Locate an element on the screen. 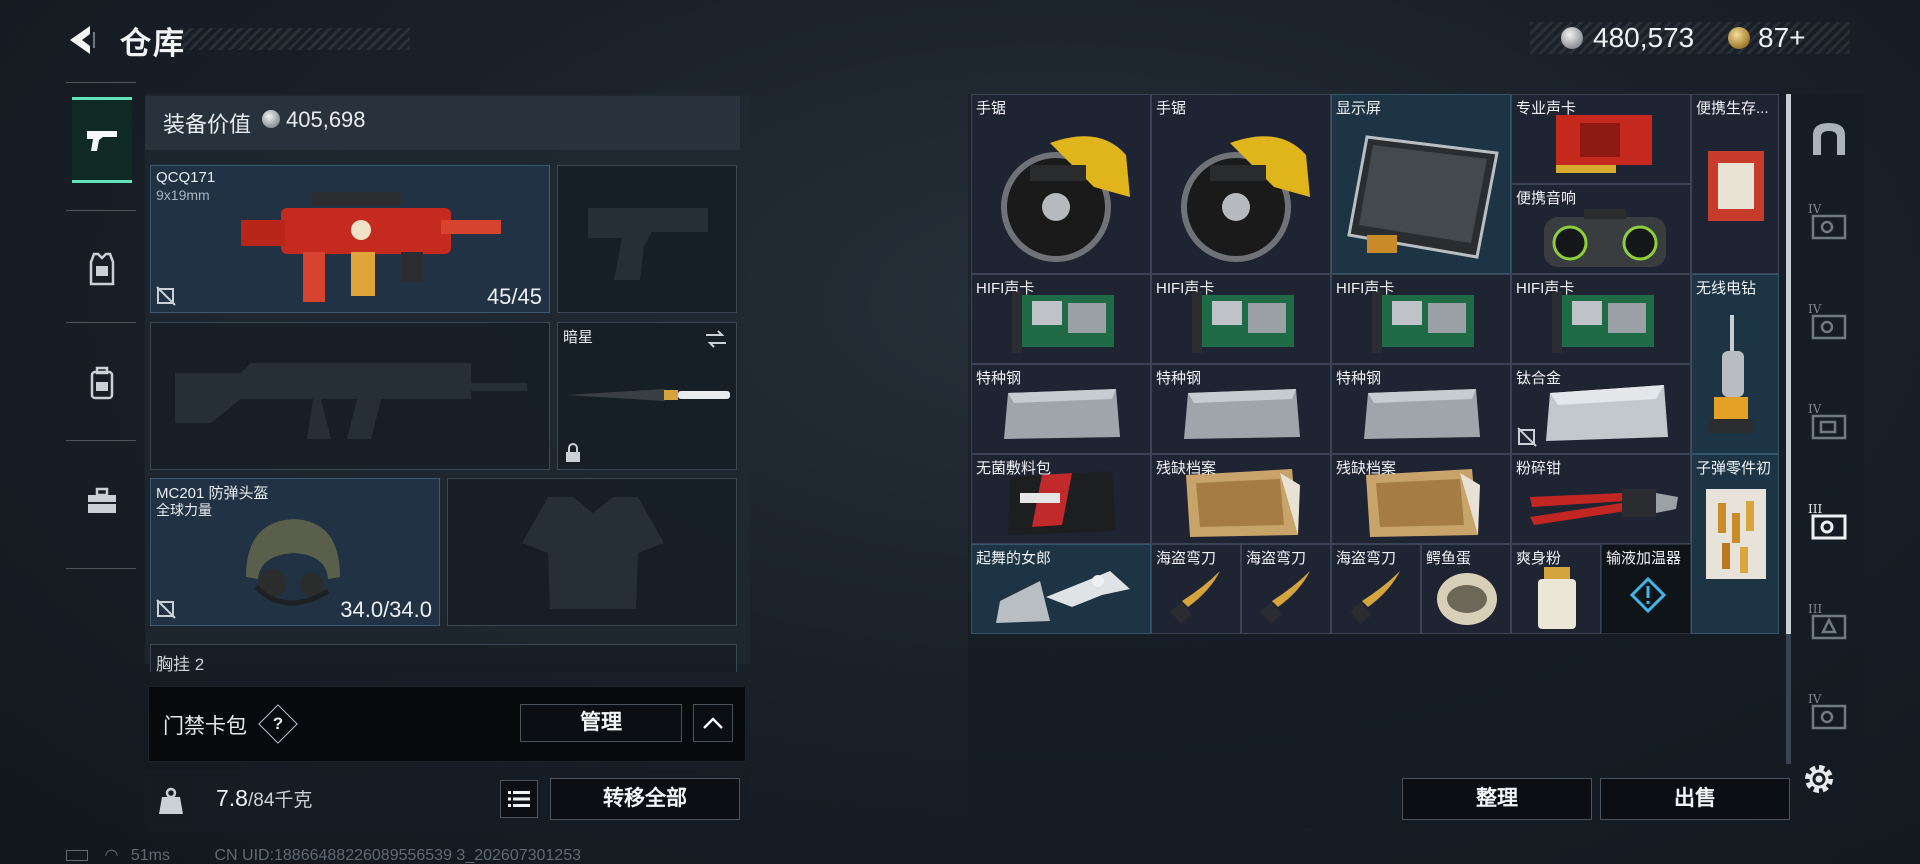 This screenshot has height=864, width=1920. item-name: 无线电钻 is located at coordinates (1726, 288).